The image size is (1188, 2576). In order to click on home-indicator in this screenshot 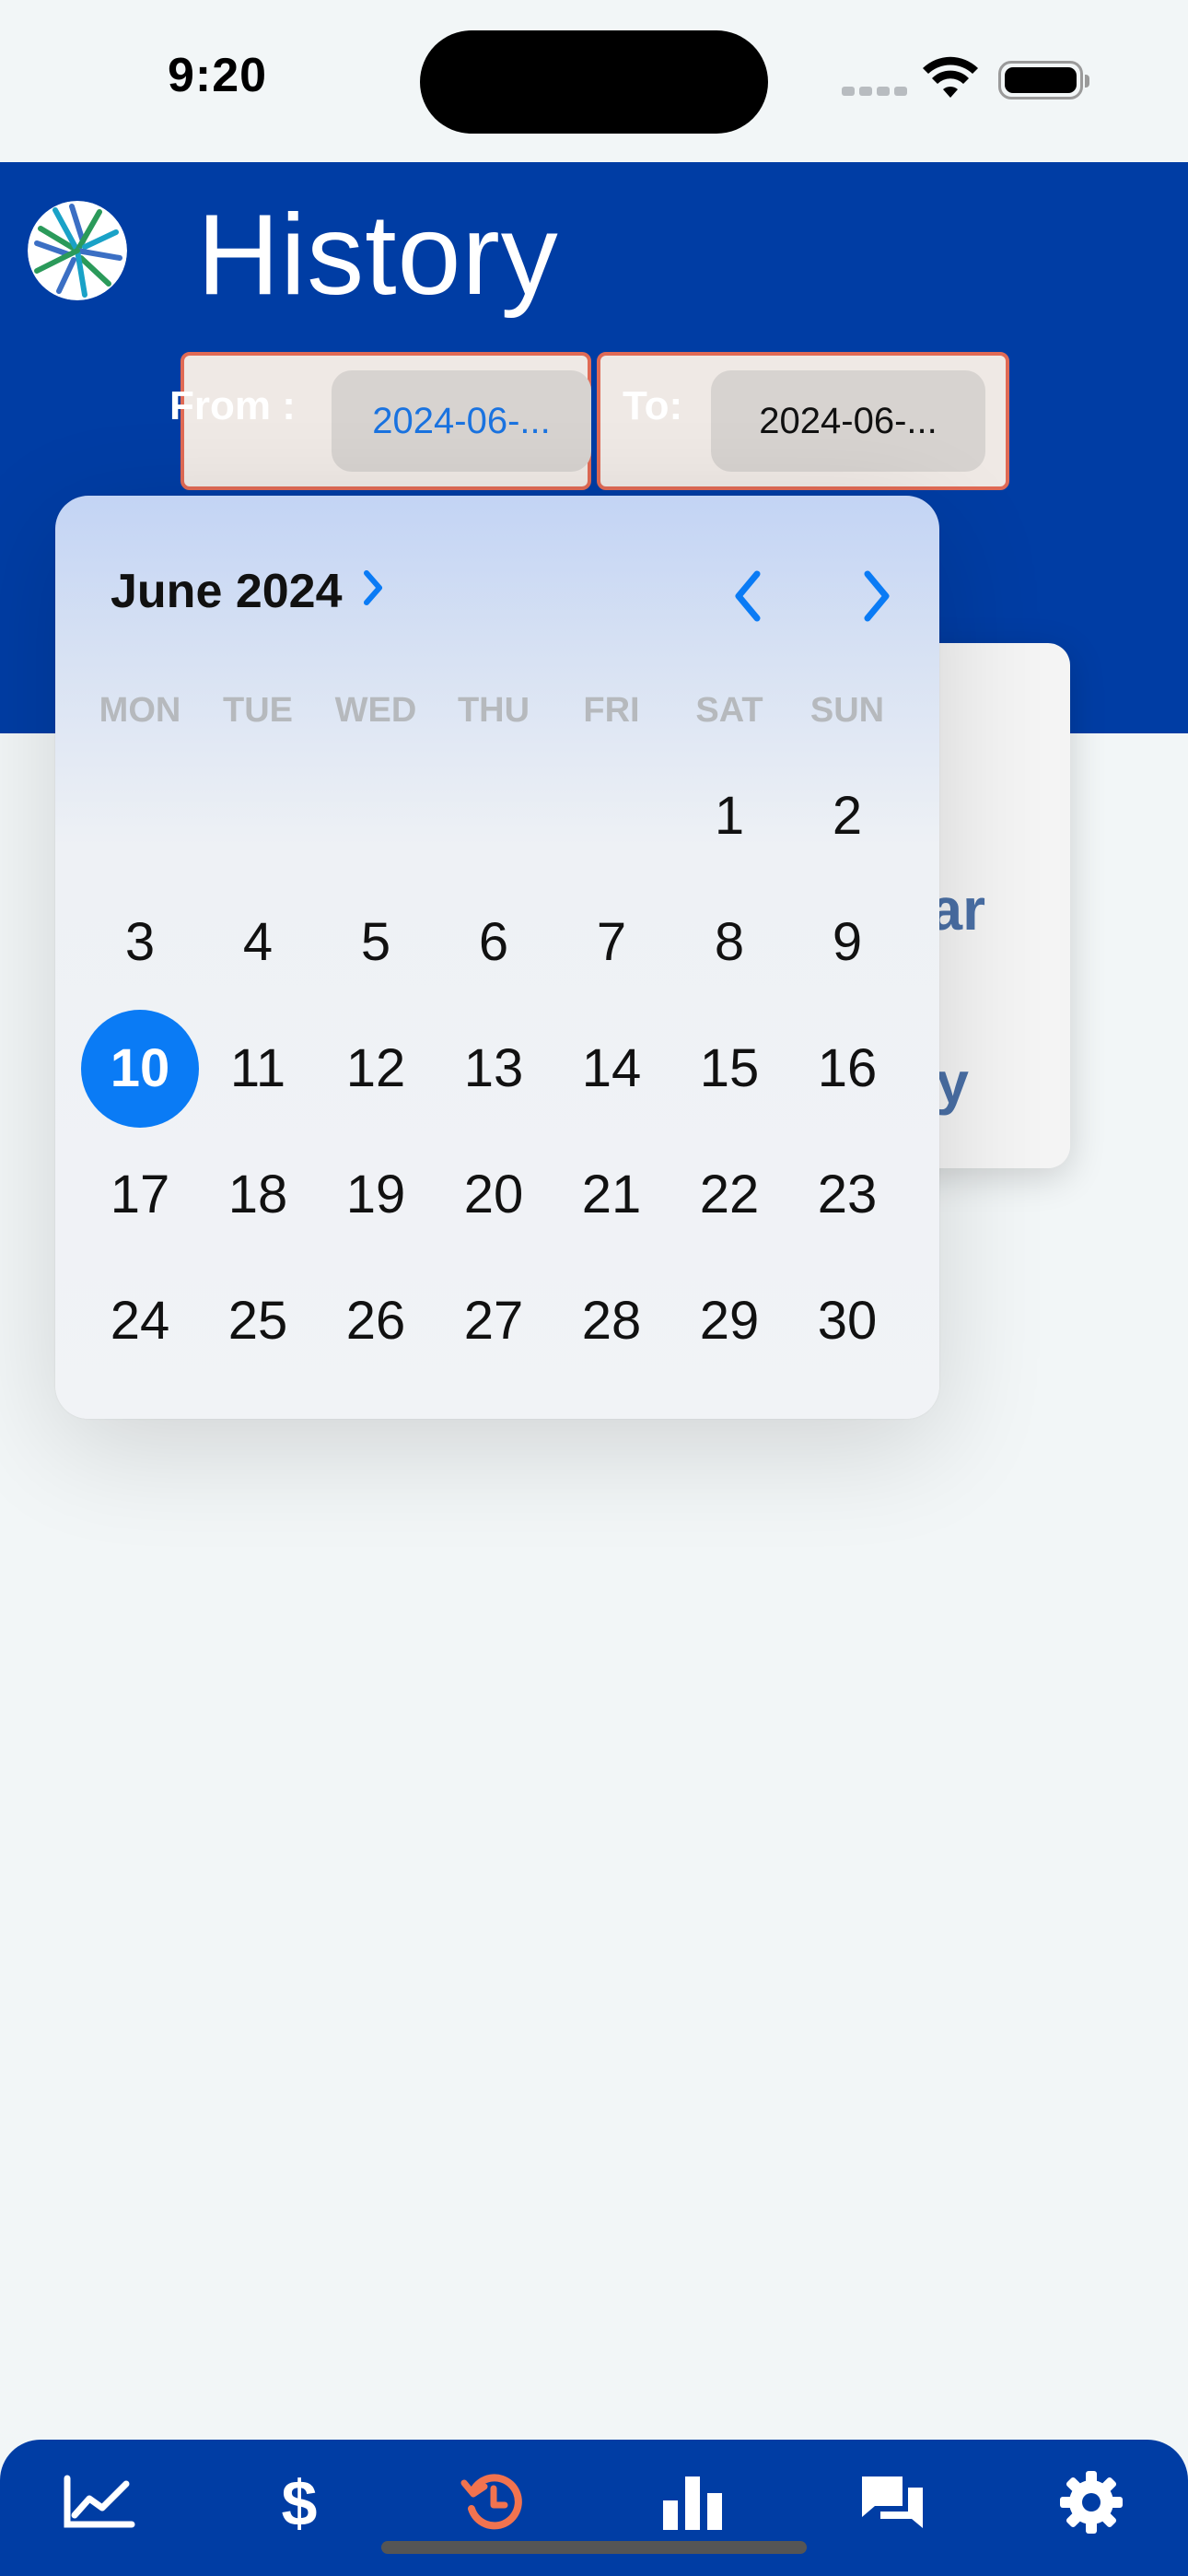, I will do `click(594, 2547)`.